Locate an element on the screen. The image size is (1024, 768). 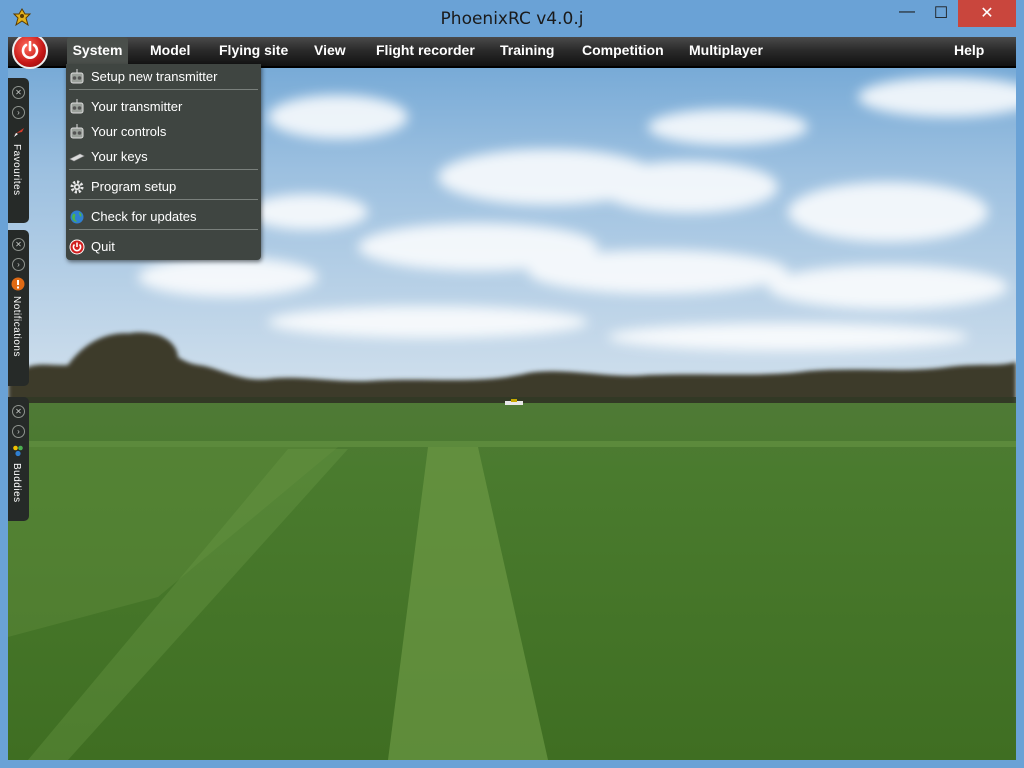
keyboard-icon is located at coordinates (77, 157).